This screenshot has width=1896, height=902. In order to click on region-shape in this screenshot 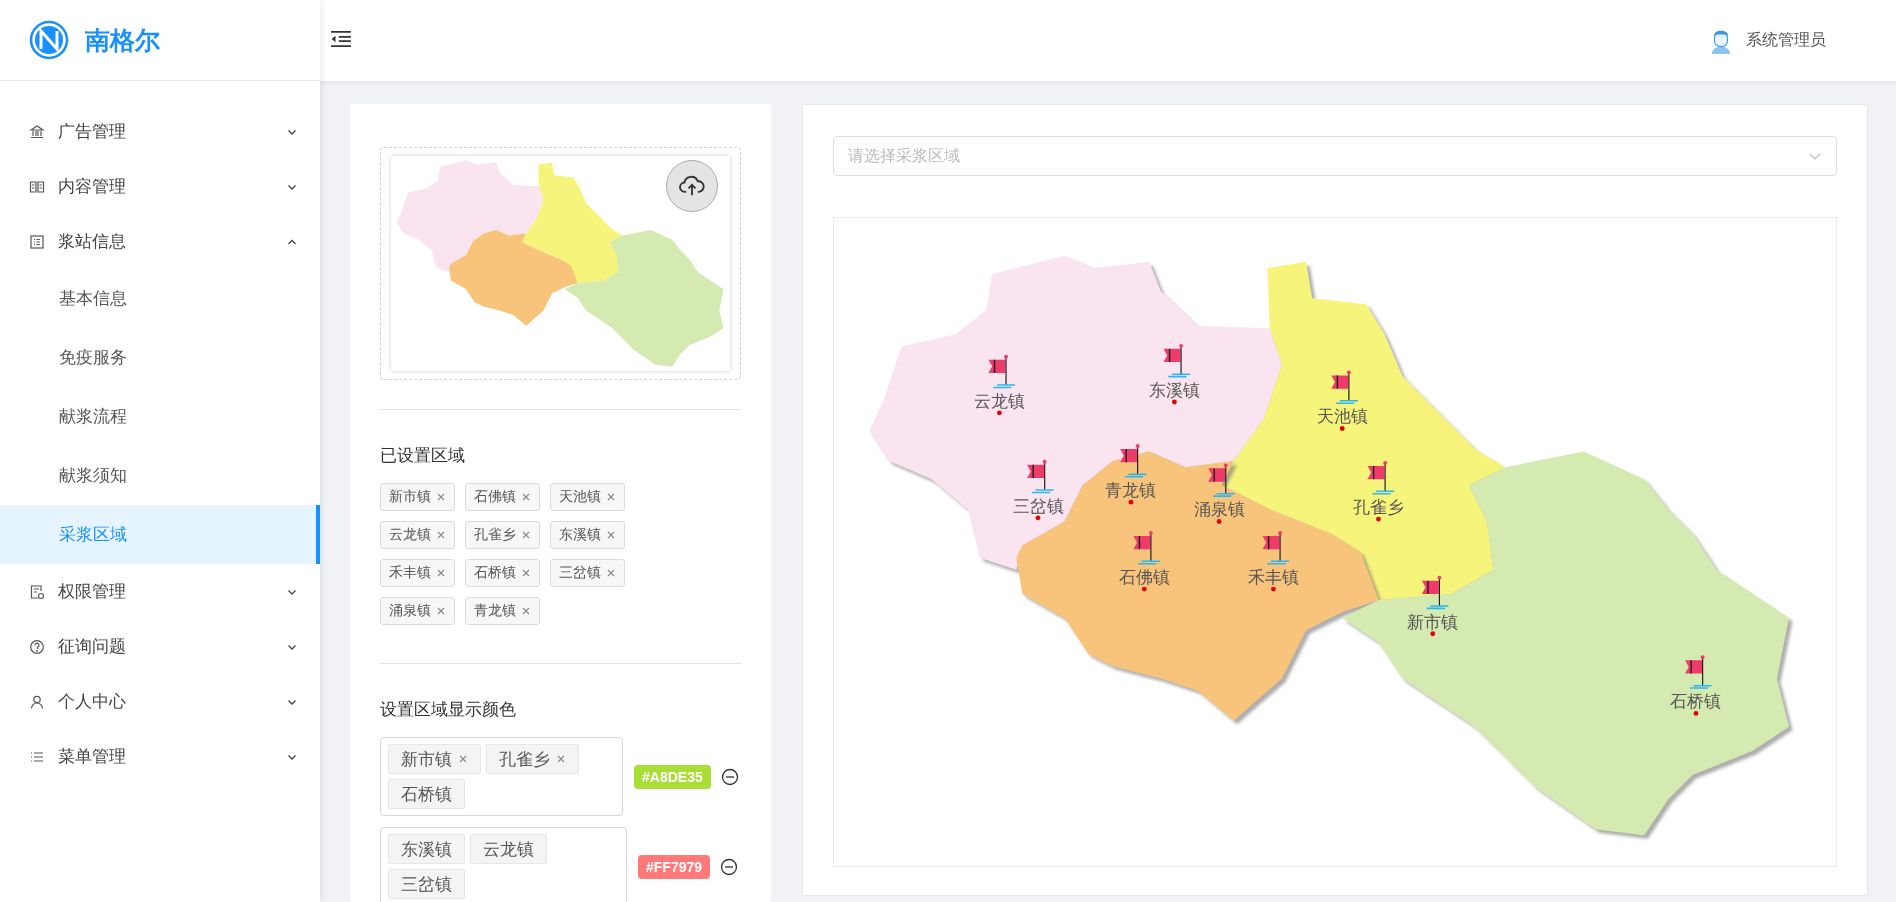, I will do `click(1075, 412)`.